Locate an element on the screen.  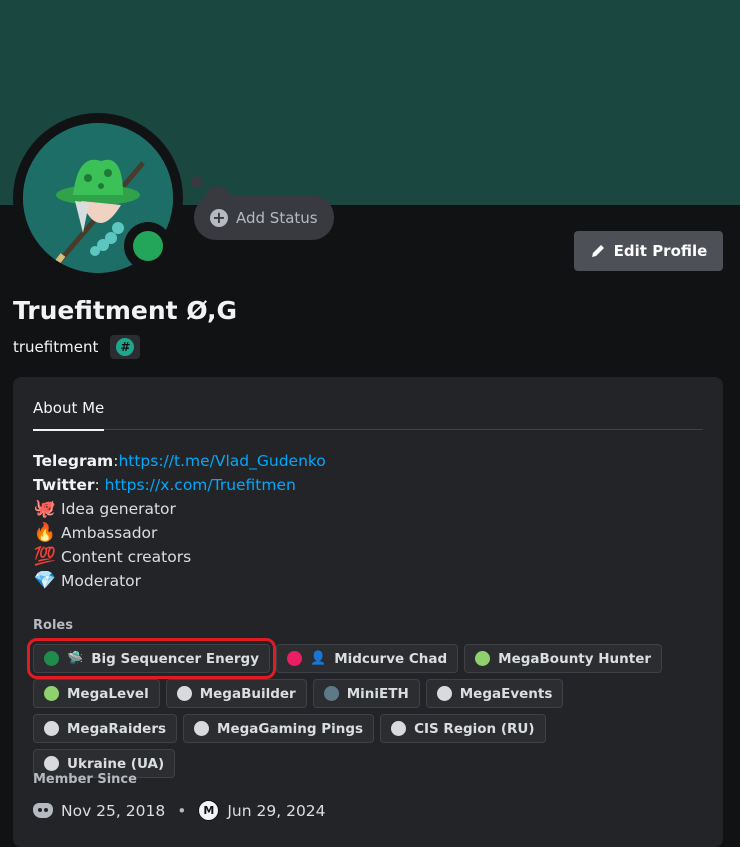
role-pill: MegaLevel is located at coordinates (96, 693).